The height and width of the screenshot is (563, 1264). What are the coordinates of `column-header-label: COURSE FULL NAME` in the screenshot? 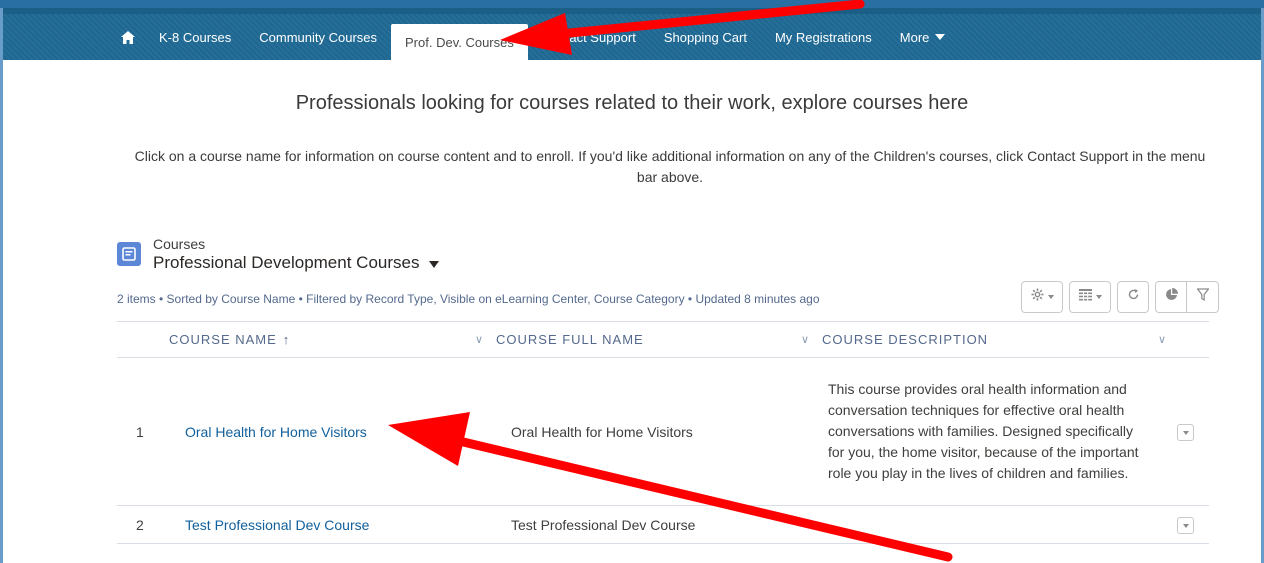 It's located at (570, 339).